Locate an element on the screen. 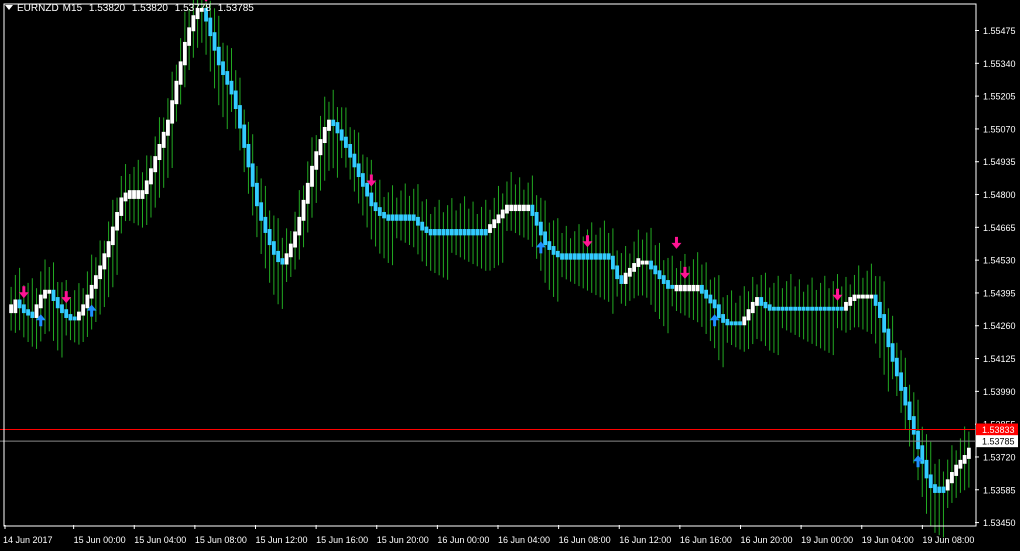 This screenshot has height=551, width=1020. time-tick-label: 15 Jun 08:00 is located at coordinates (221, 540).